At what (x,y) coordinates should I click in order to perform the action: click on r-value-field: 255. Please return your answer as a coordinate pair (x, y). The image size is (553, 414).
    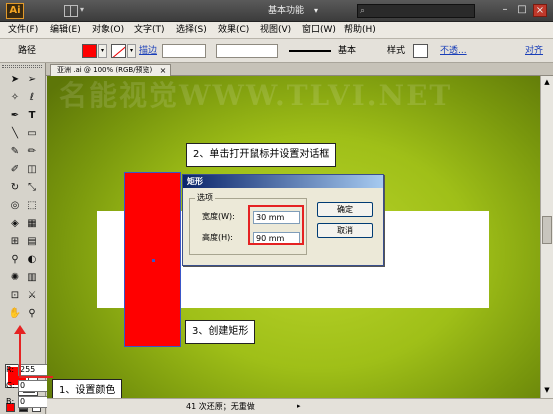
    Looking at the image, I should click on (33, 370).